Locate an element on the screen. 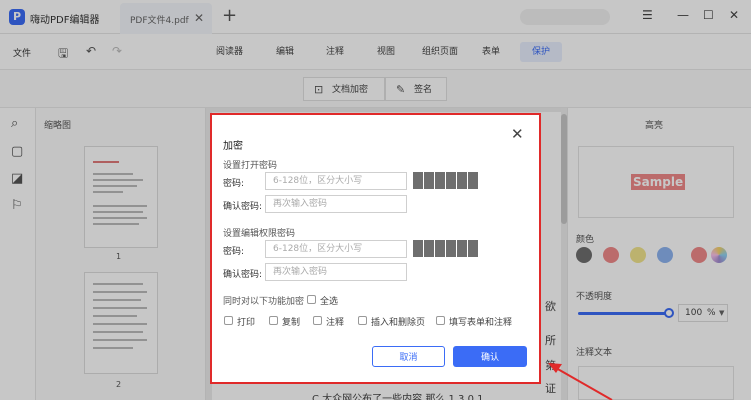 The height and width of the screenshot is (400, 751). edit-confirm-label: 确认密码: is located at coordinates (243, 275).